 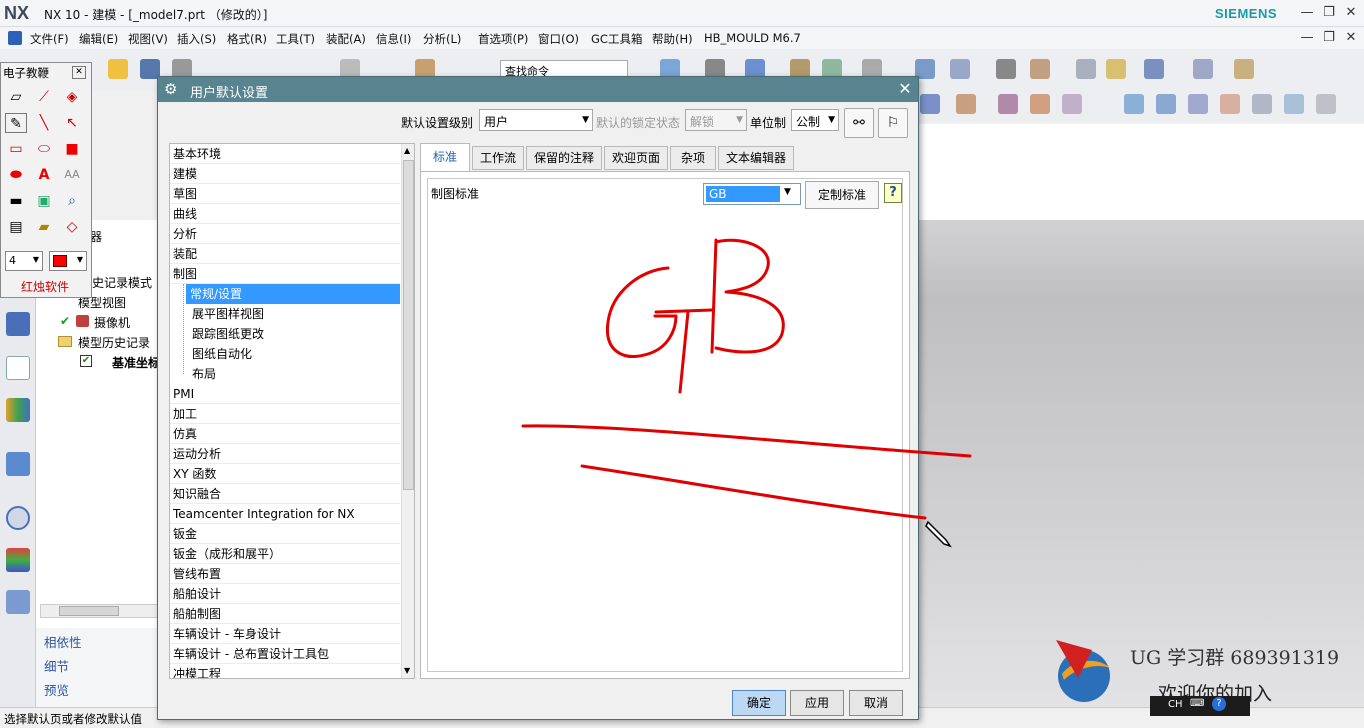 I want to click on sweep-icon, so click(x=1198, y=104).